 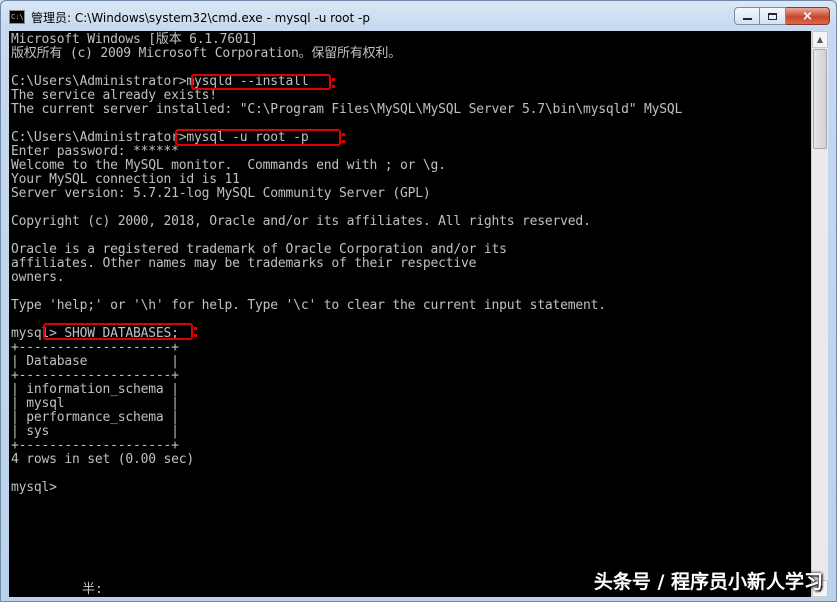 What do you see at coordinates (160, 81) in the screenshot?
I see `console-line: C:\Users\Administrator>mysqld --install` at bounding box center [160, 81].